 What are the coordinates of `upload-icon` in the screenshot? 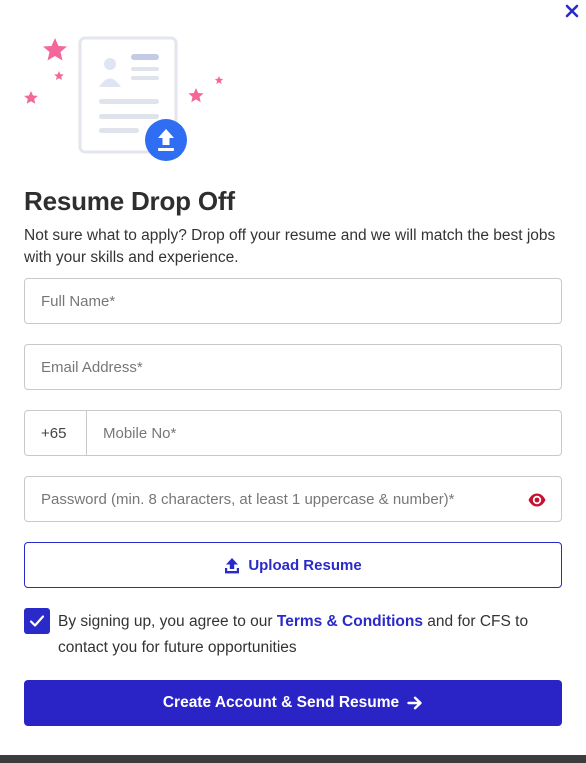 It's located at (232, 565).